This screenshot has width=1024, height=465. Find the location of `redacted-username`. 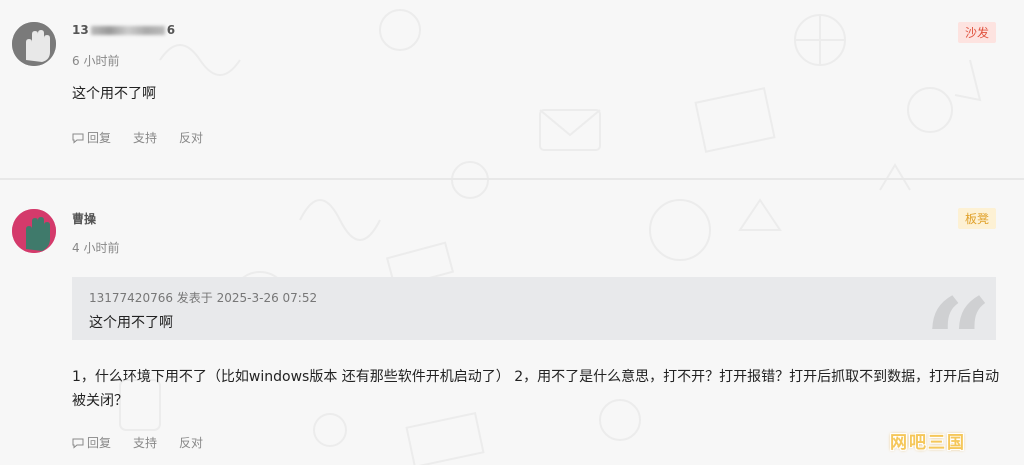

redacted-username is located at coordinates (127, 30).